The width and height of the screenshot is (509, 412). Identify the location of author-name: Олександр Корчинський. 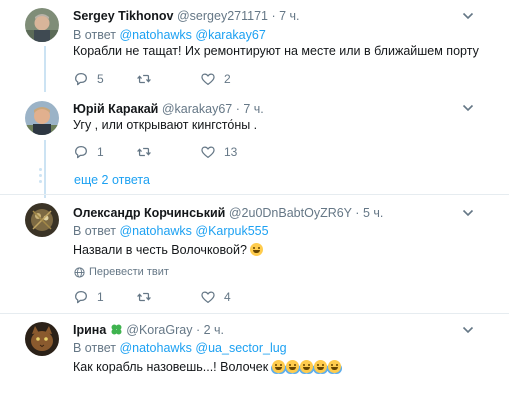
(149, 213).